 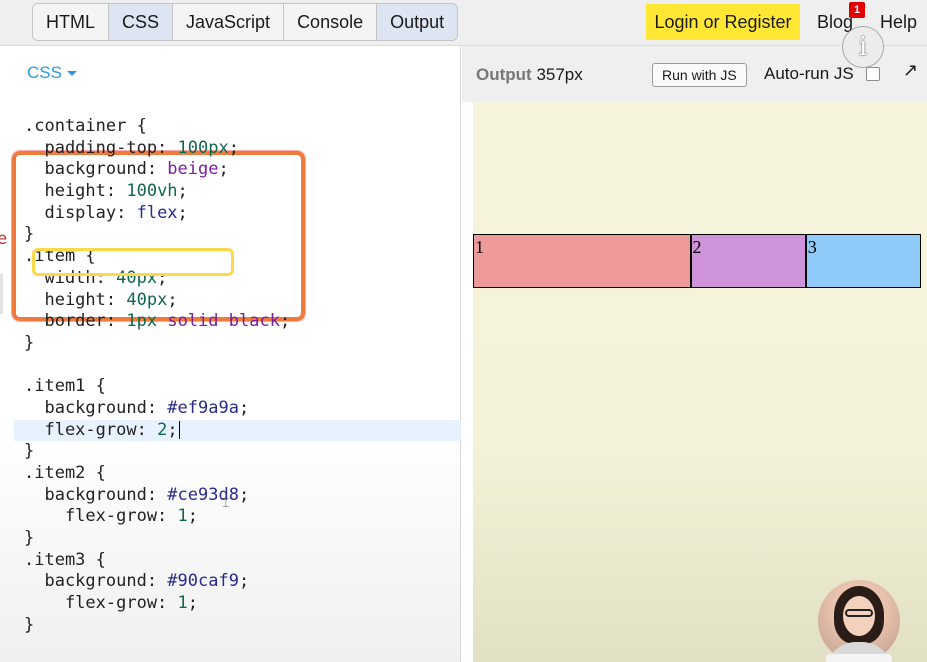 What do you see at coordinates (748, 261) in the screenshot?
I see `flex-item-2: 2` at bounding box center [748, 261].